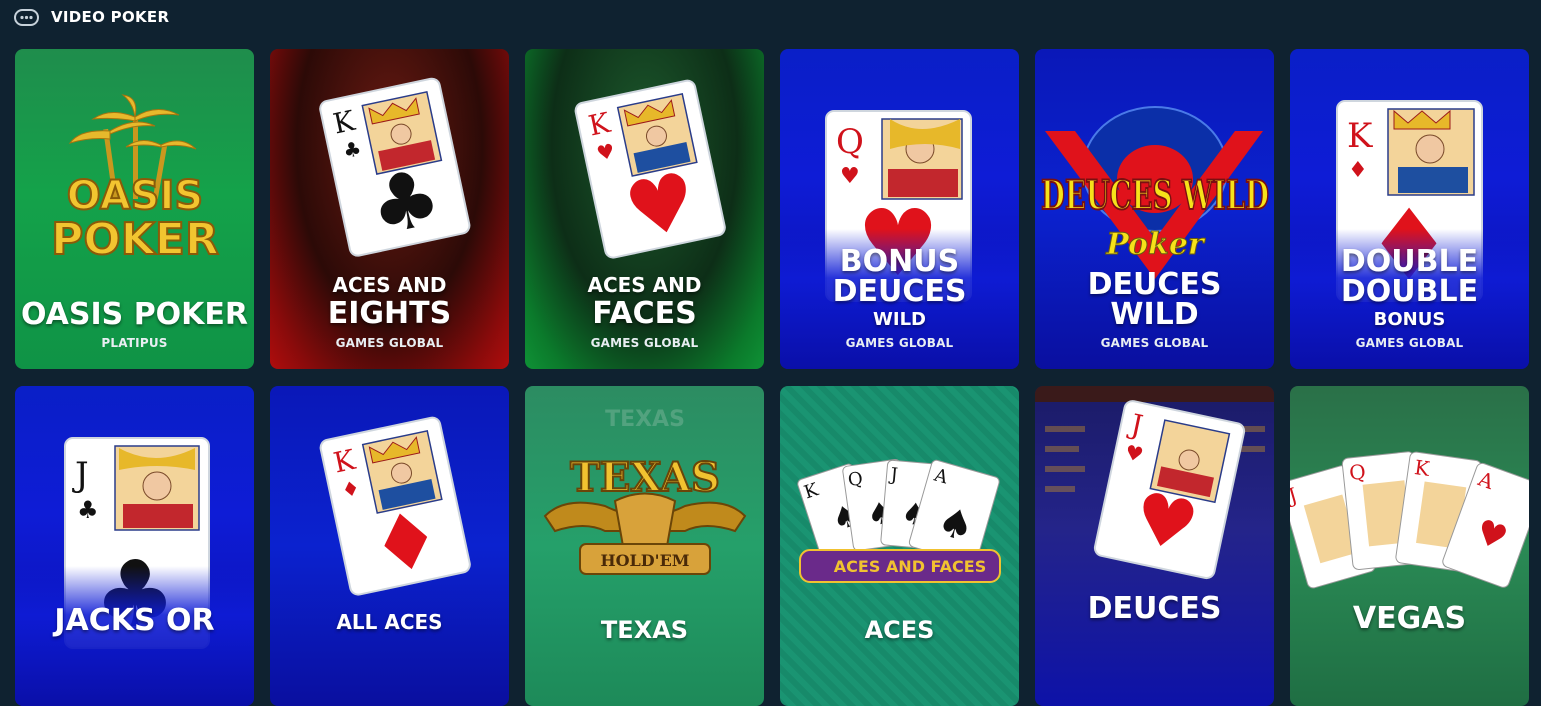  I want to click on game-tile-texas: TEXAS TEXAS HOLD'EM TEXAS, so click(644, 546).